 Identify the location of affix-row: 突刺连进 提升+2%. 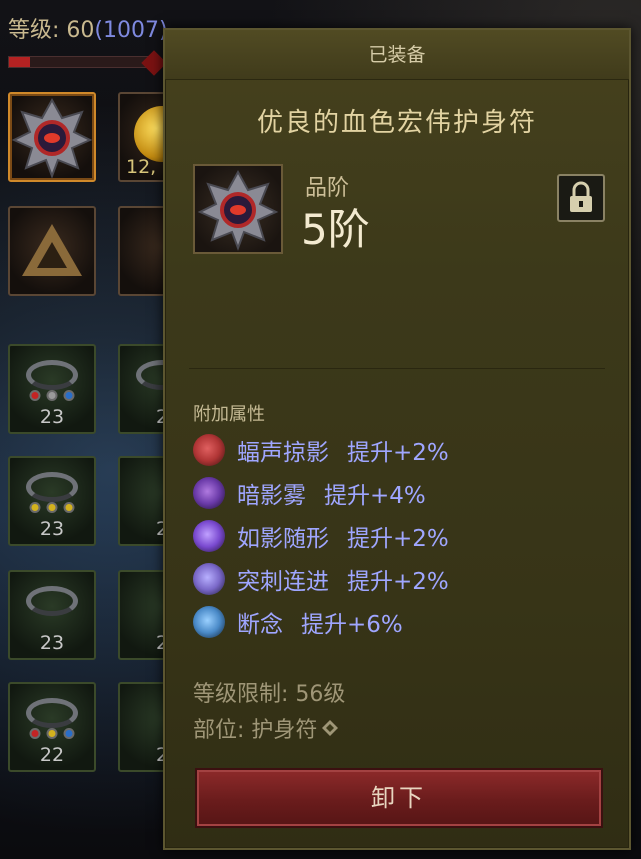
(321, 578).